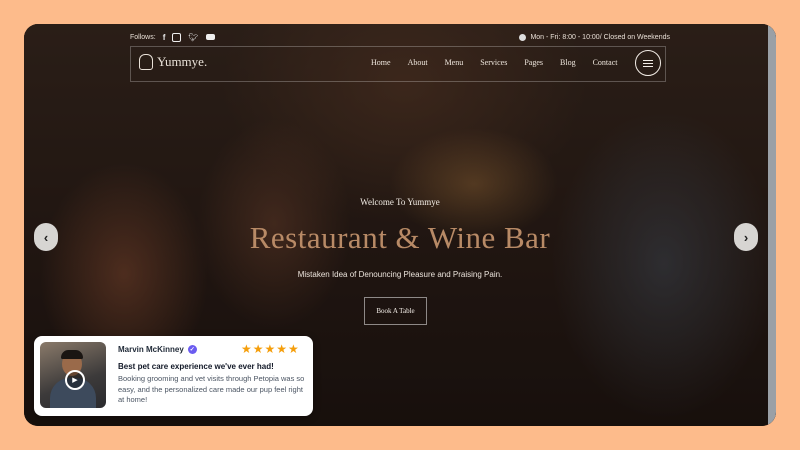  What do you see at coordinates (395, 311) in the screenshot?
I see `book-table-button: Book A Table` at bounding box center [395, 311].